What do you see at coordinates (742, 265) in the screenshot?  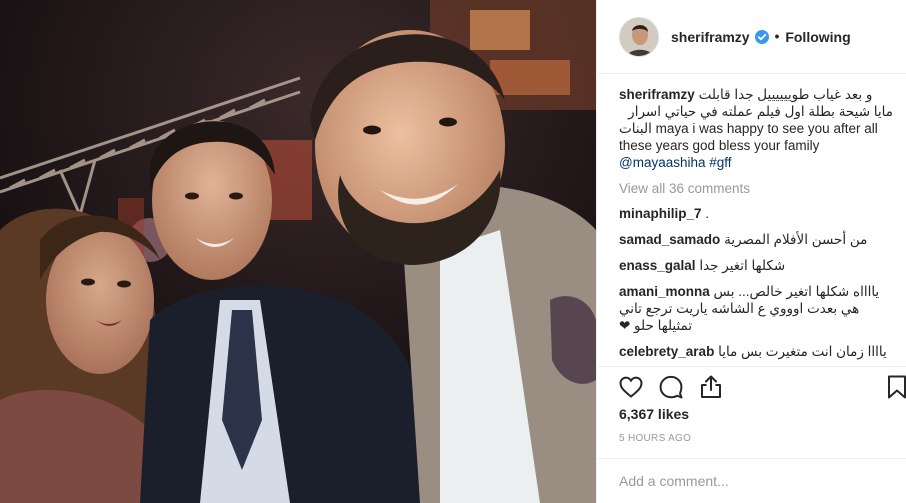 I see `comment-text: شكلها اتغير جدا` at bounding box center [742, 265].